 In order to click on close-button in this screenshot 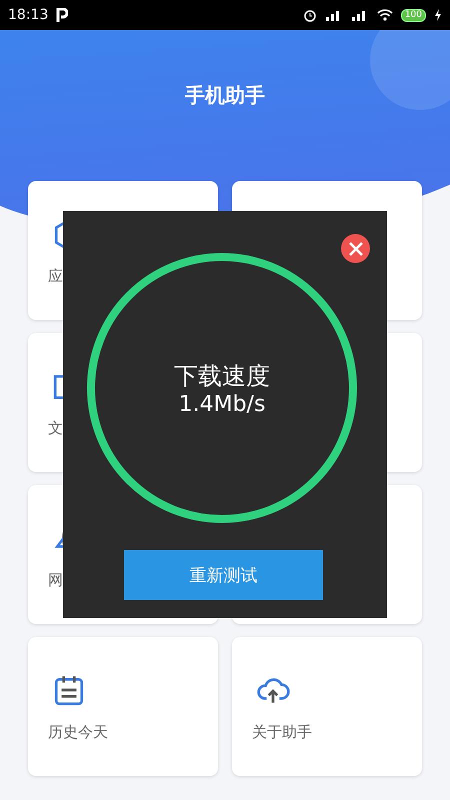, I will do `click(355, 248)`.